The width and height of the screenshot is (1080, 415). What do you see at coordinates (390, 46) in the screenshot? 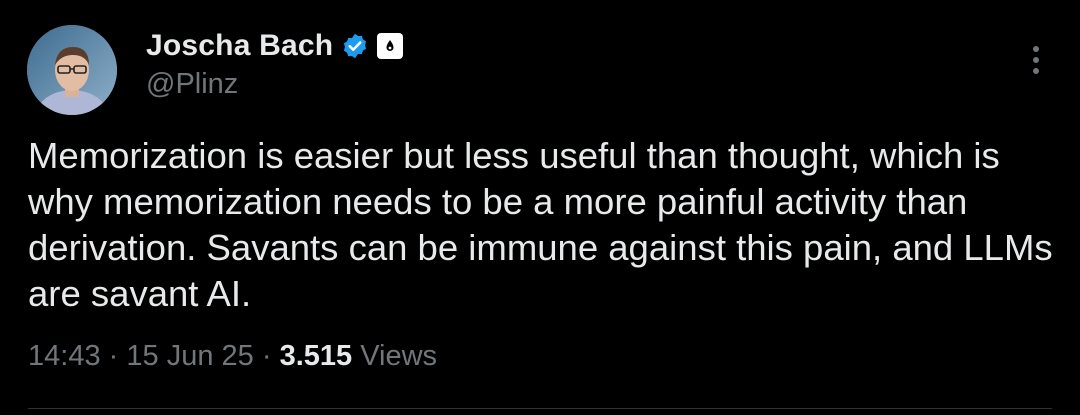
I see `affiliate-badge-icon` at bounding box center [390, 46].